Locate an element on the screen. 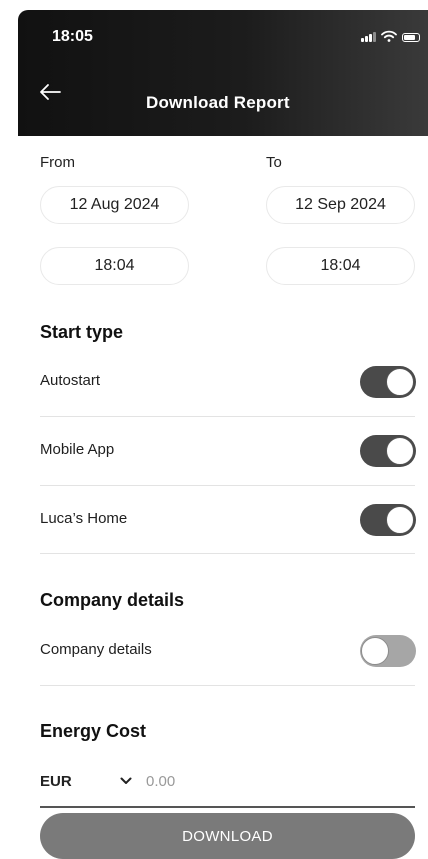 The image size is (428, 859). from-time-field: 18:04 is located at coordinates (114, 266).